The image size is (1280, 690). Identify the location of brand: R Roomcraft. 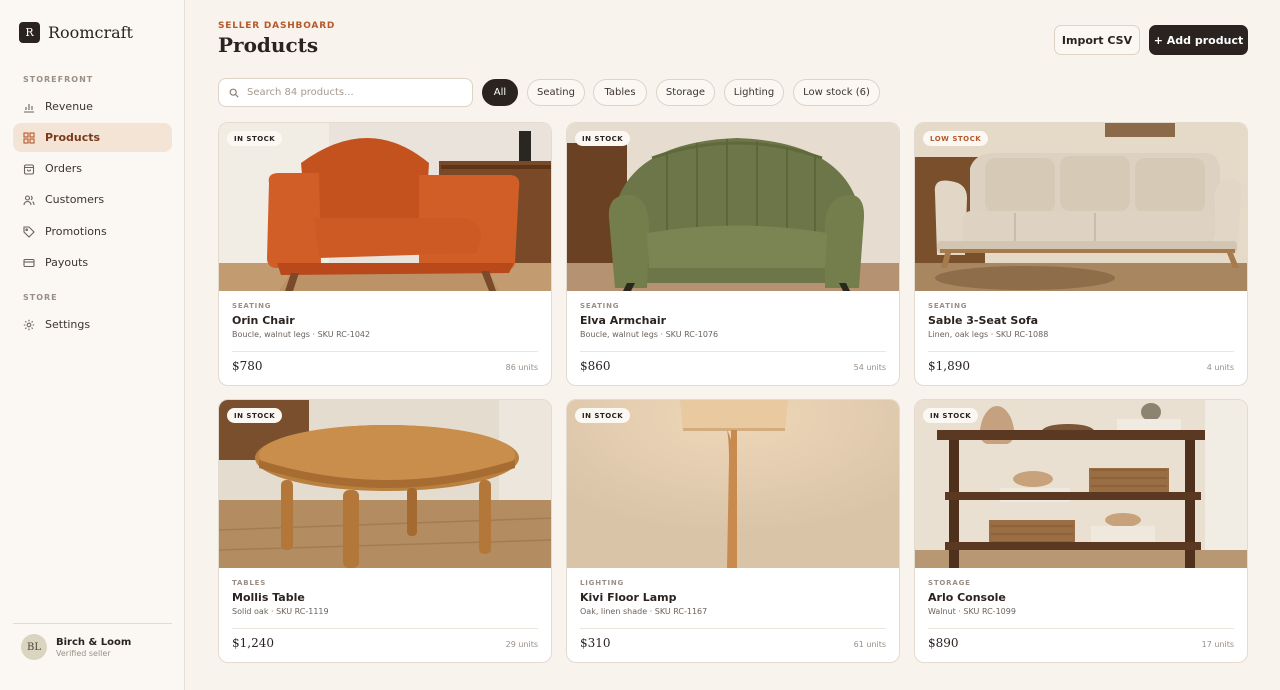
(76, 32).